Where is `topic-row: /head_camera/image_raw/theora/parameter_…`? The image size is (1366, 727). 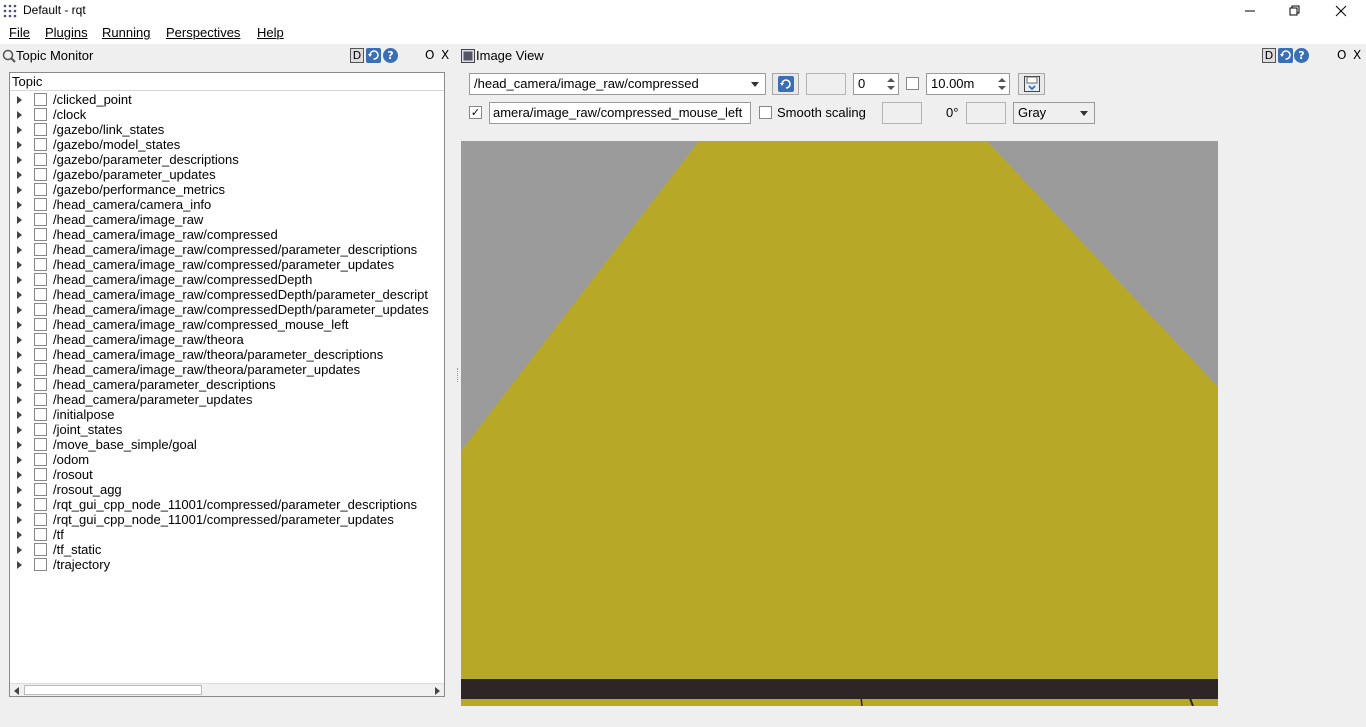
topic-row: /head_camera/image_raw/theora/parameter_… is located at coordinates (227, 354).